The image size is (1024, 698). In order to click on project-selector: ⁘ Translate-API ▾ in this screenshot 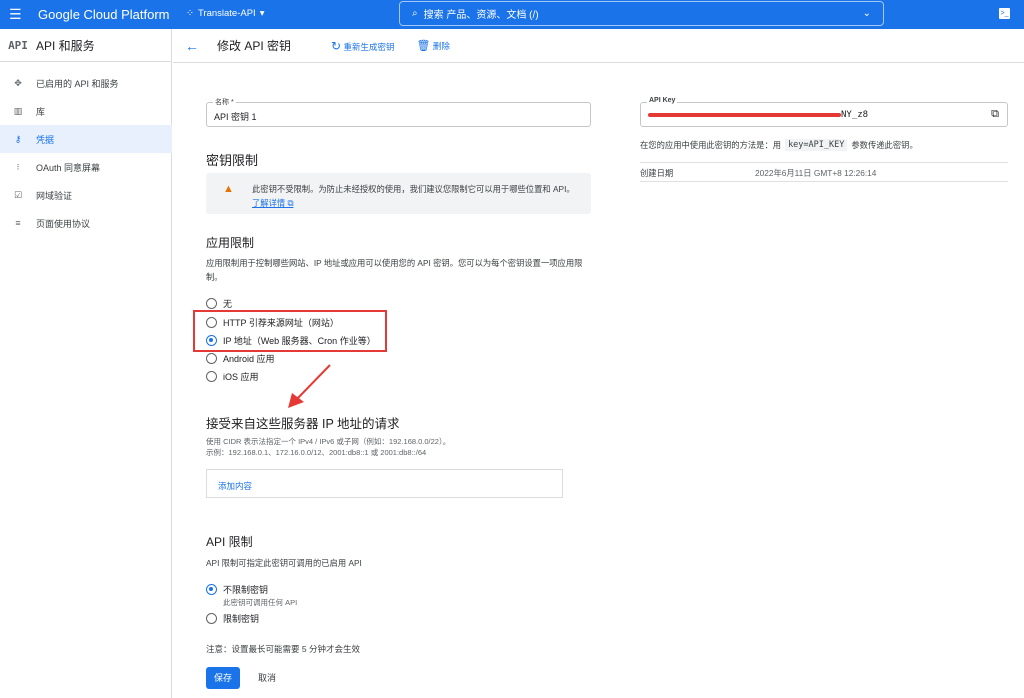, I will do `click(225, 13)`.